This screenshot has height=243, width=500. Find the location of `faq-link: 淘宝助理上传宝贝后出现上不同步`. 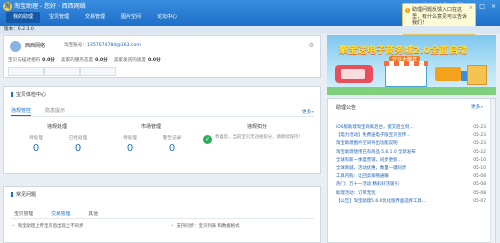

faq-link: 淘宝助理上传宝贝后出现上不同步 is located at coordinates (48, 226).